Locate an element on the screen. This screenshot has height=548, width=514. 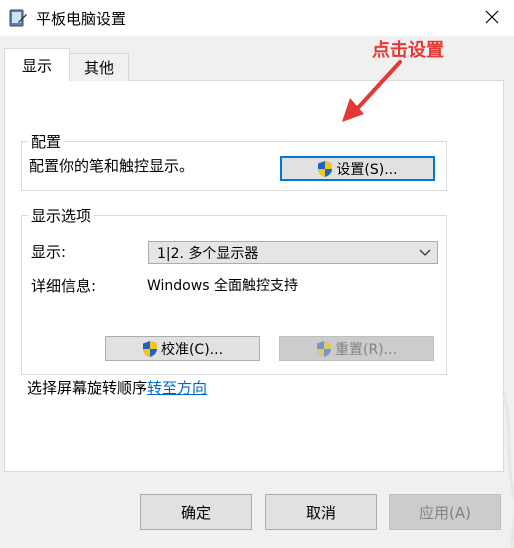
title-bar: 平板电脑设置 is located at coordinates (257, 18).